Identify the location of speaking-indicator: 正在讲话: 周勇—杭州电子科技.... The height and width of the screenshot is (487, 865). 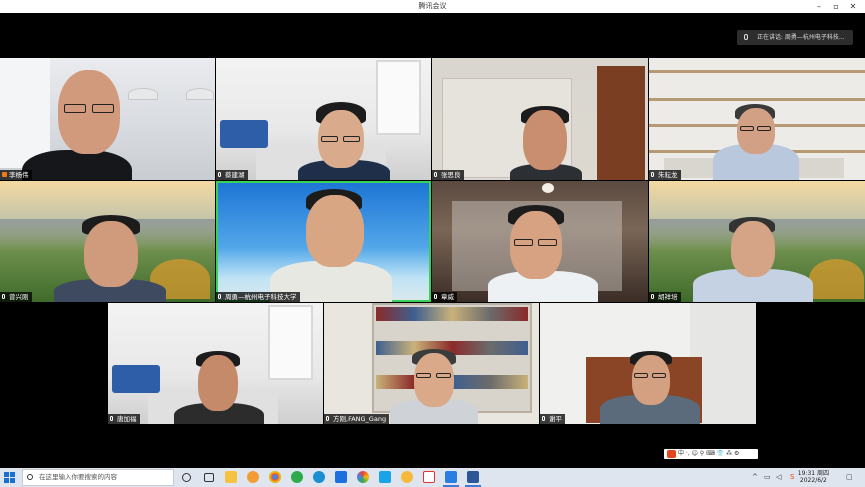
(795, 37).